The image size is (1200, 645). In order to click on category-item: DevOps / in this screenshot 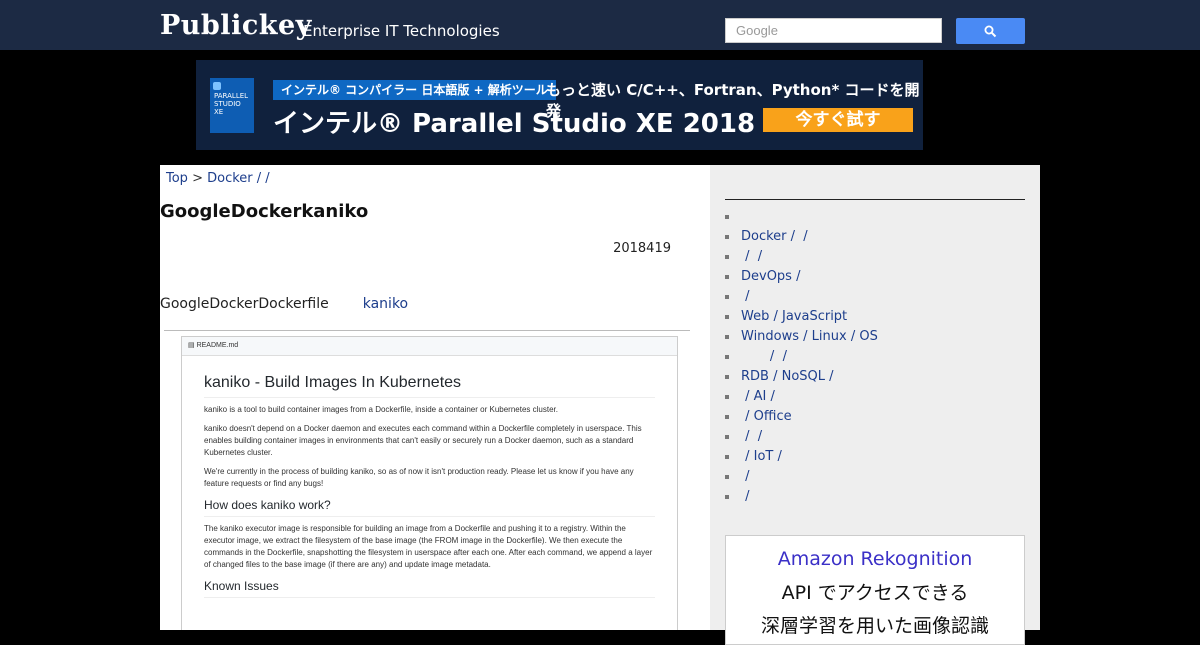, I will do `click(801, 277)`.